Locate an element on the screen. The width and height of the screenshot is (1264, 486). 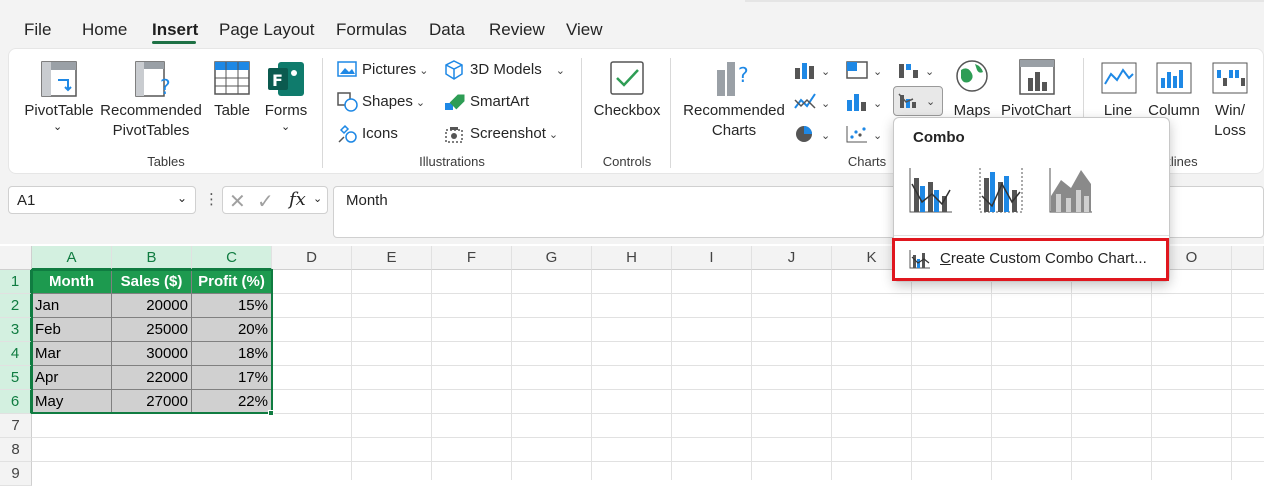
stacked-area-column-icon is located at coordinates (1071, 192).